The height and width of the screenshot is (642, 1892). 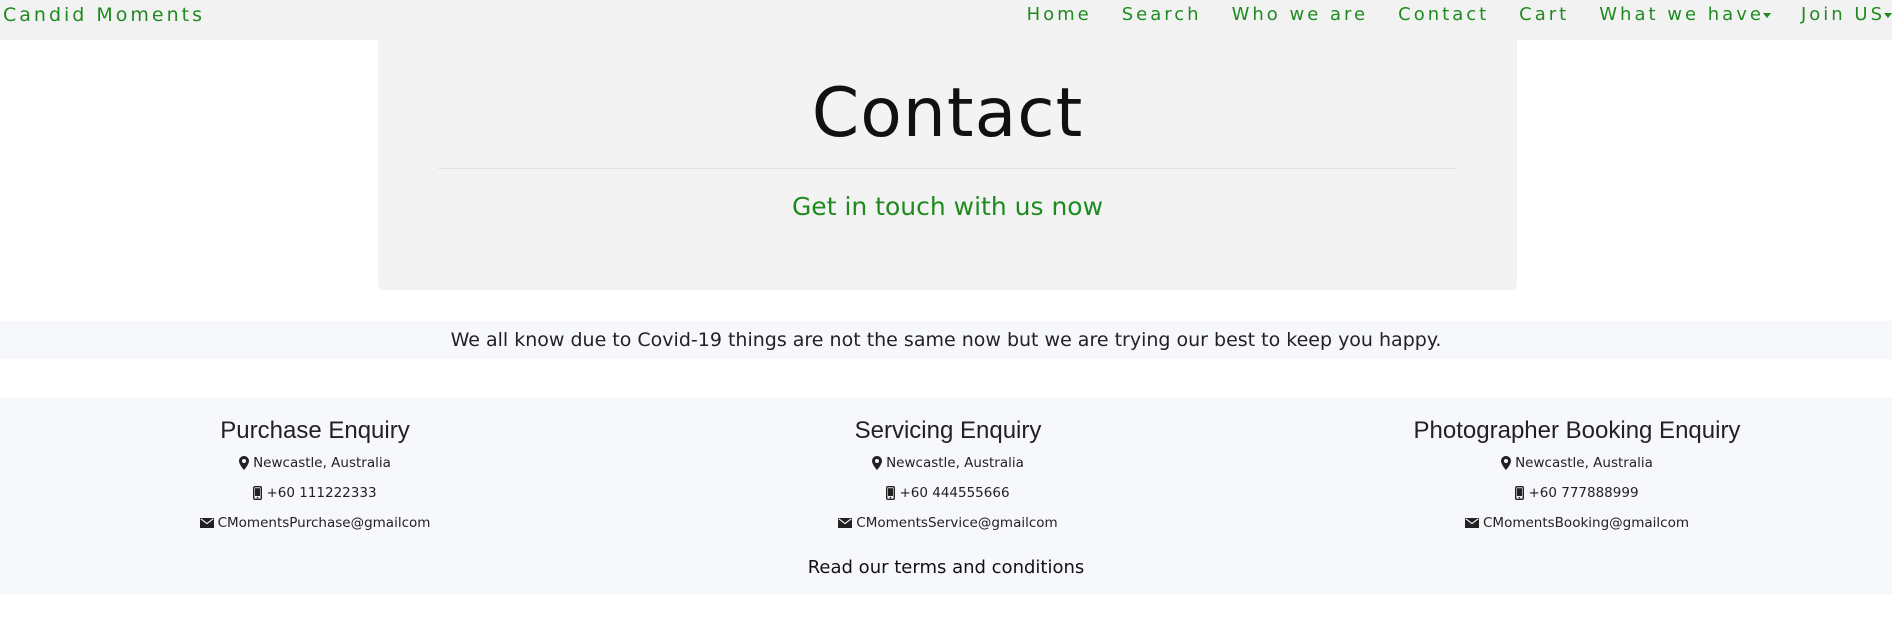 I want to click on enquiry-email: CMomentsService@gmailcom, so click(x=948, y=523).